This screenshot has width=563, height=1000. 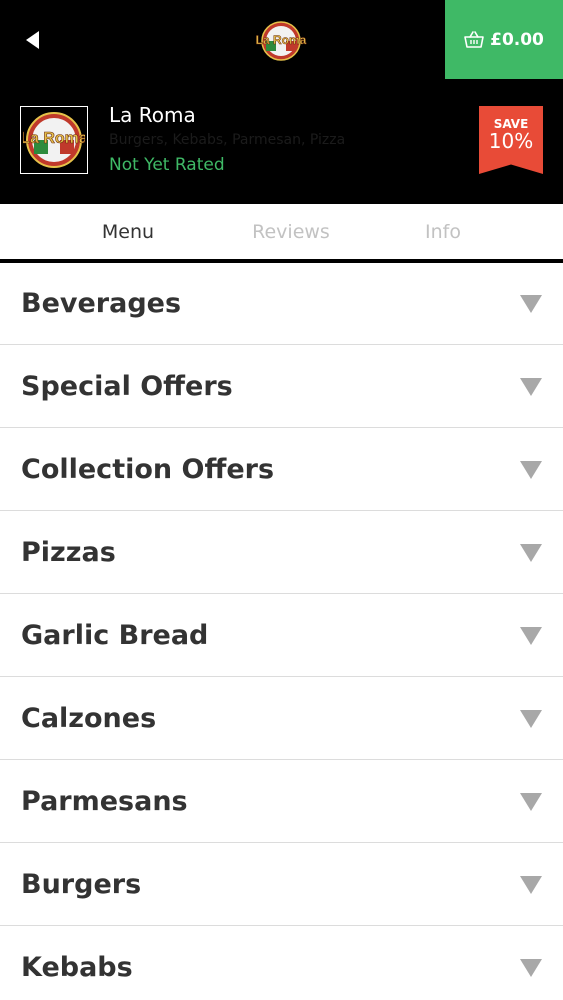 I want to click on menu-category-pizzas: Pizzas, so click(x=281, y=552).